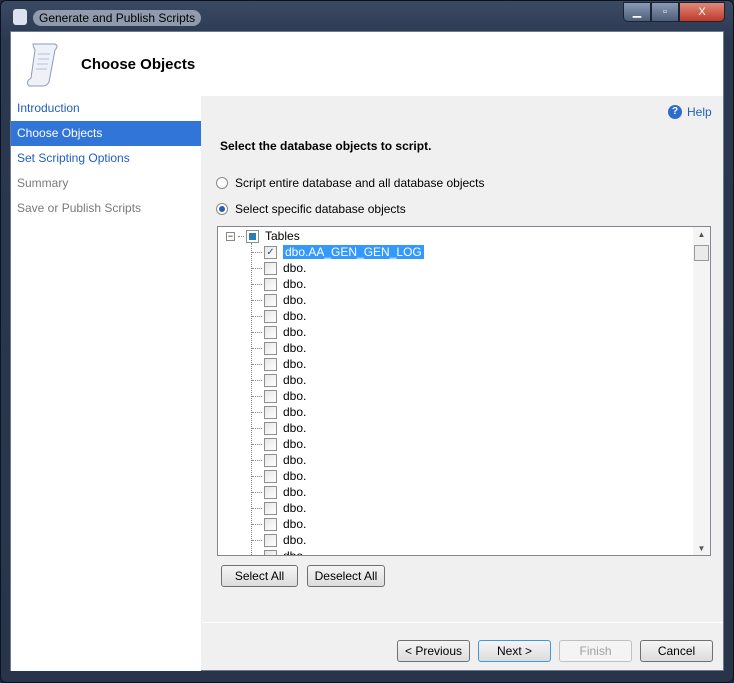  I want to click on help-link: ? Help, so click(690, 112).